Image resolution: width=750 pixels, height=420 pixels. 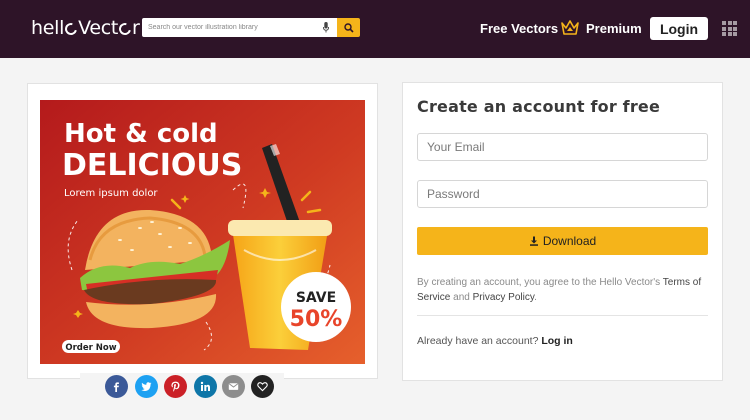 I want to click on logo-text-part3: r, so click(x=136, y=28).